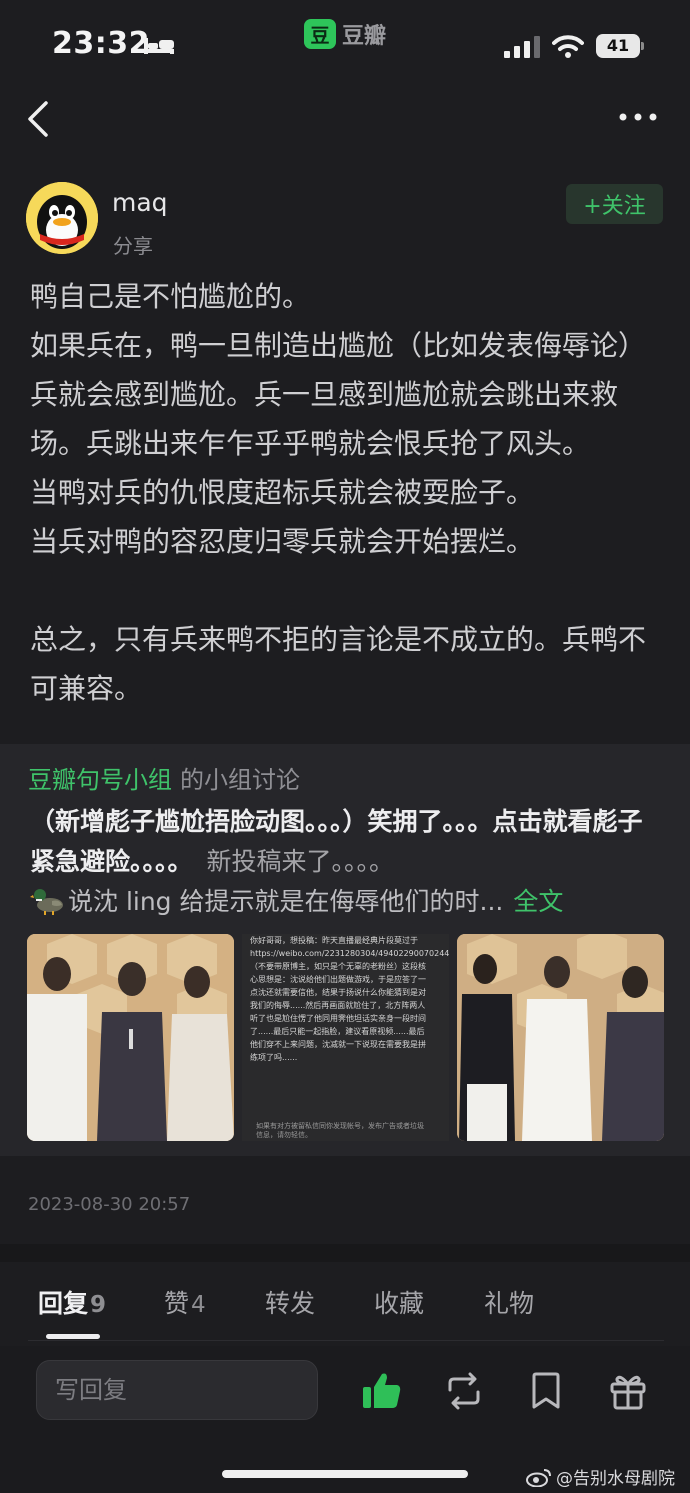 The image size is (690, 1493). I want to click on post-paragraph: 鸭自己是不怕尴尬的。, so click(170, 296).